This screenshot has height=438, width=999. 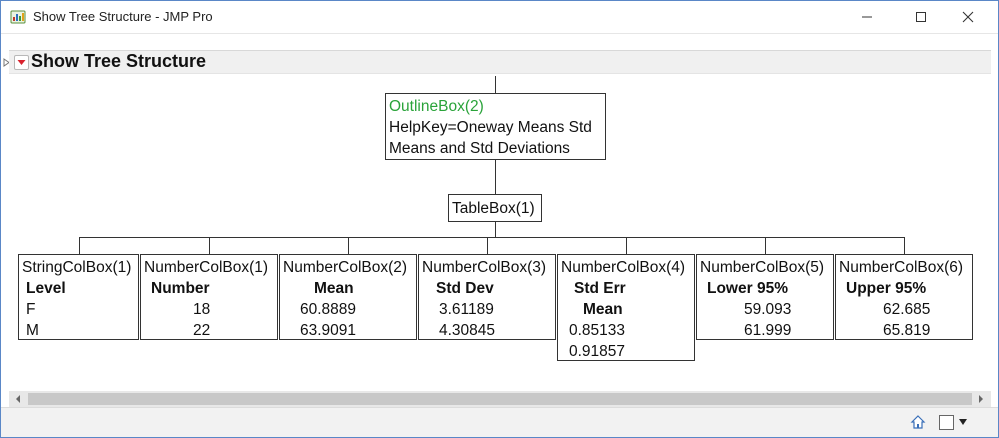 What do you see at coordinates (946, 422) in the screenshot?
I see `checkbox-icon` at bounding box center [946, 422].